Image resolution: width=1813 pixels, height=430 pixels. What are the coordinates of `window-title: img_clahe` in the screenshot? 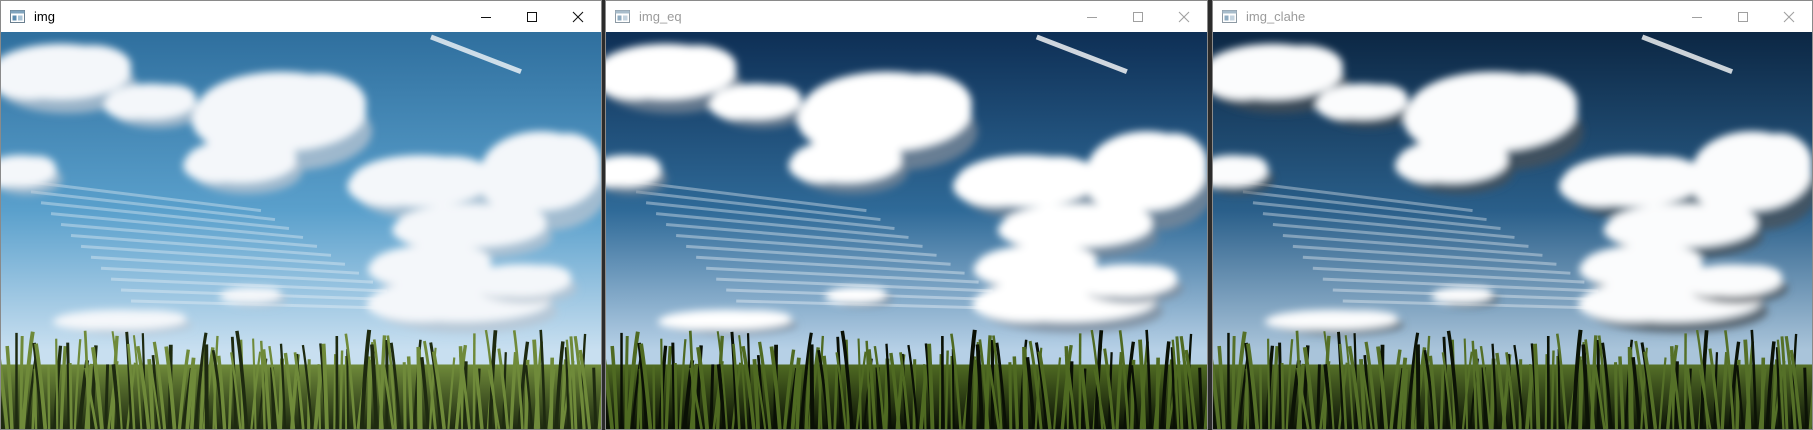 It's located at (1276, 16).